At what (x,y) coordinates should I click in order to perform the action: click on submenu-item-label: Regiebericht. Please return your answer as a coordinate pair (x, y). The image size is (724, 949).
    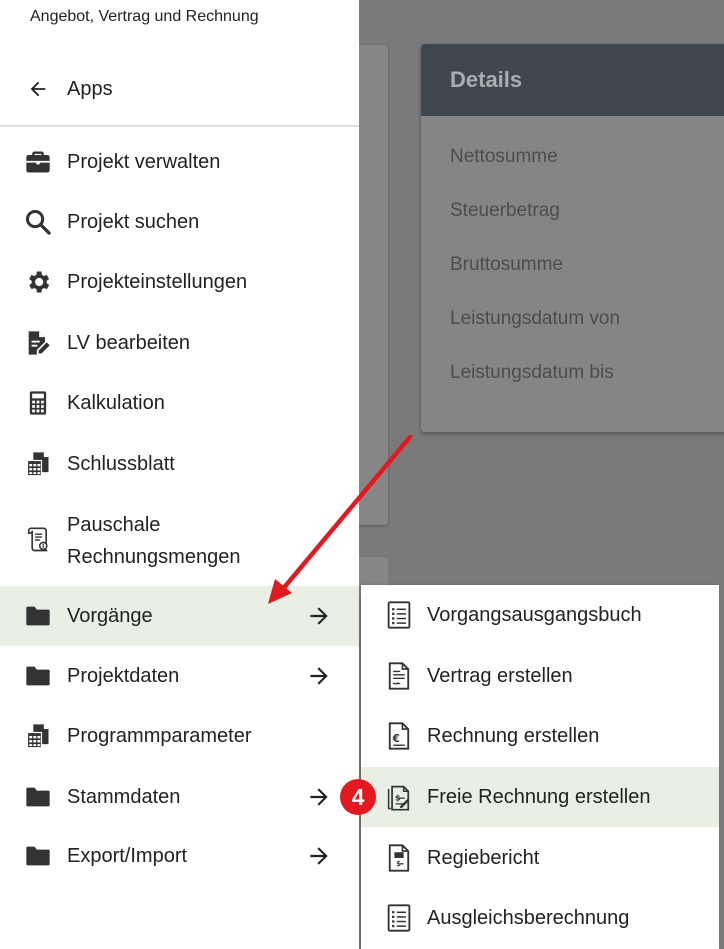
    Looking at the image, I should click on (483, 858).